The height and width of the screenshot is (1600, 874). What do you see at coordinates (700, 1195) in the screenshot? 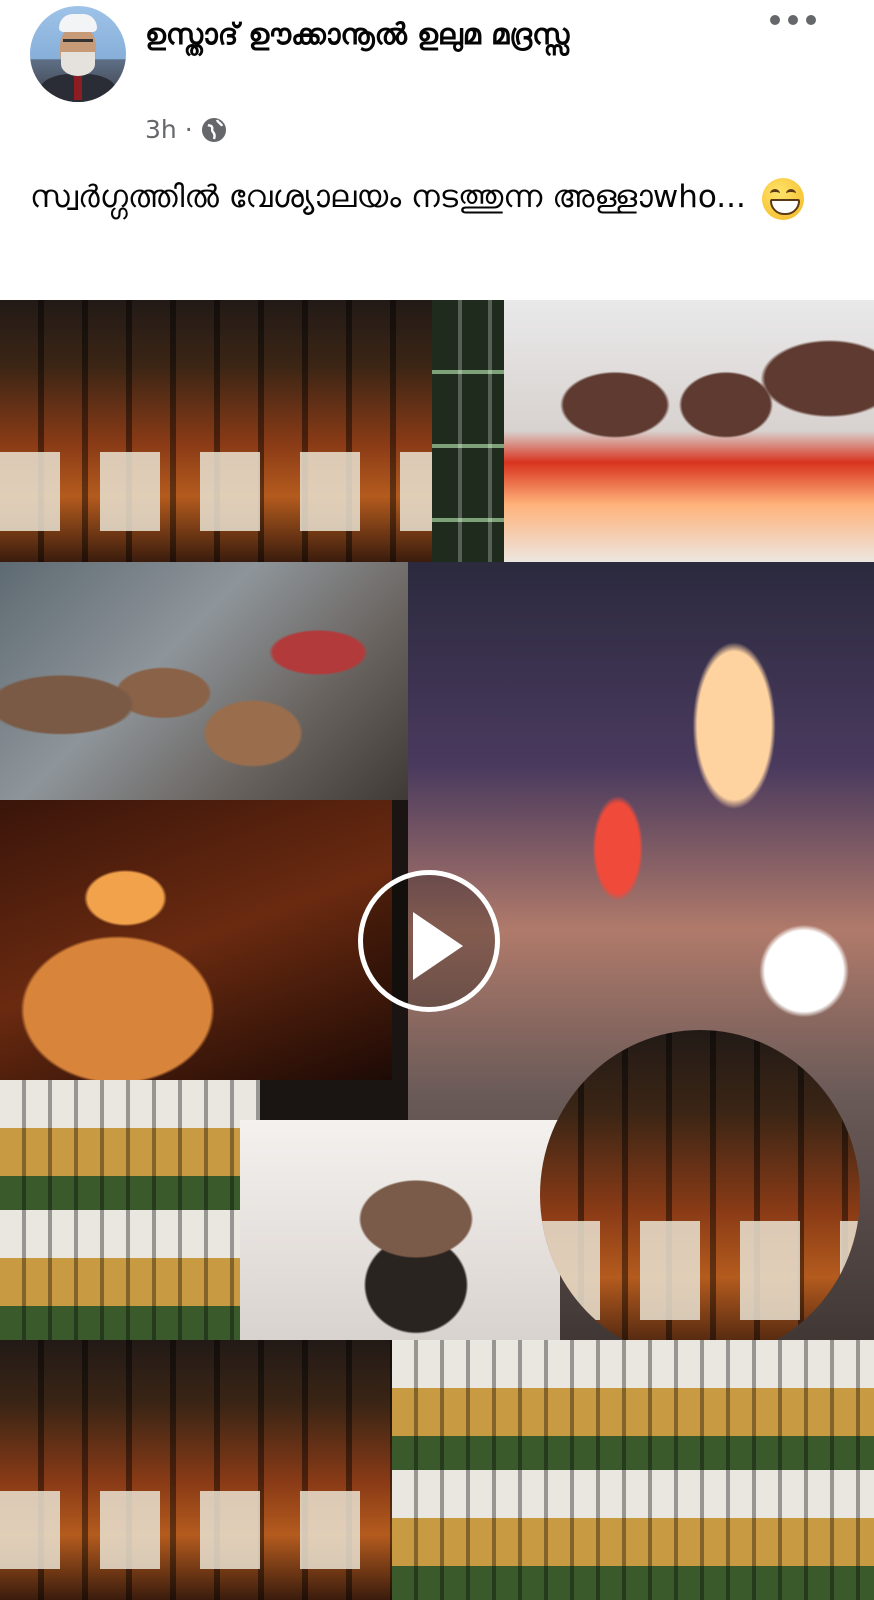
I see `collage-bottles-circle` at bounding box center [700, 1195].